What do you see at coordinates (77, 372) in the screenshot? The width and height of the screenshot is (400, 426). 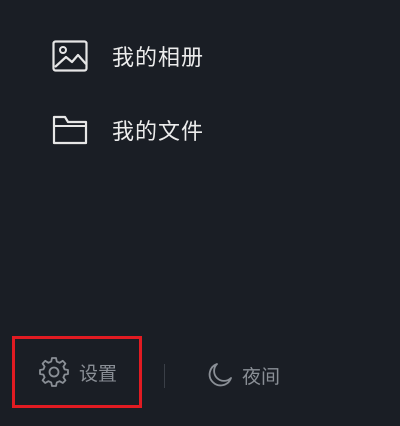 I see `settings-button: 设置` at bounding box center [77, 372].